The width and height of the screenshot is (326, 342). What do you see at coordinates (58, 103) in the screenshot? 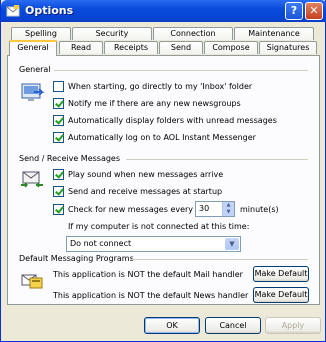
I see `notify-newsgroups-checkbox` at bounding box center [58, 103].